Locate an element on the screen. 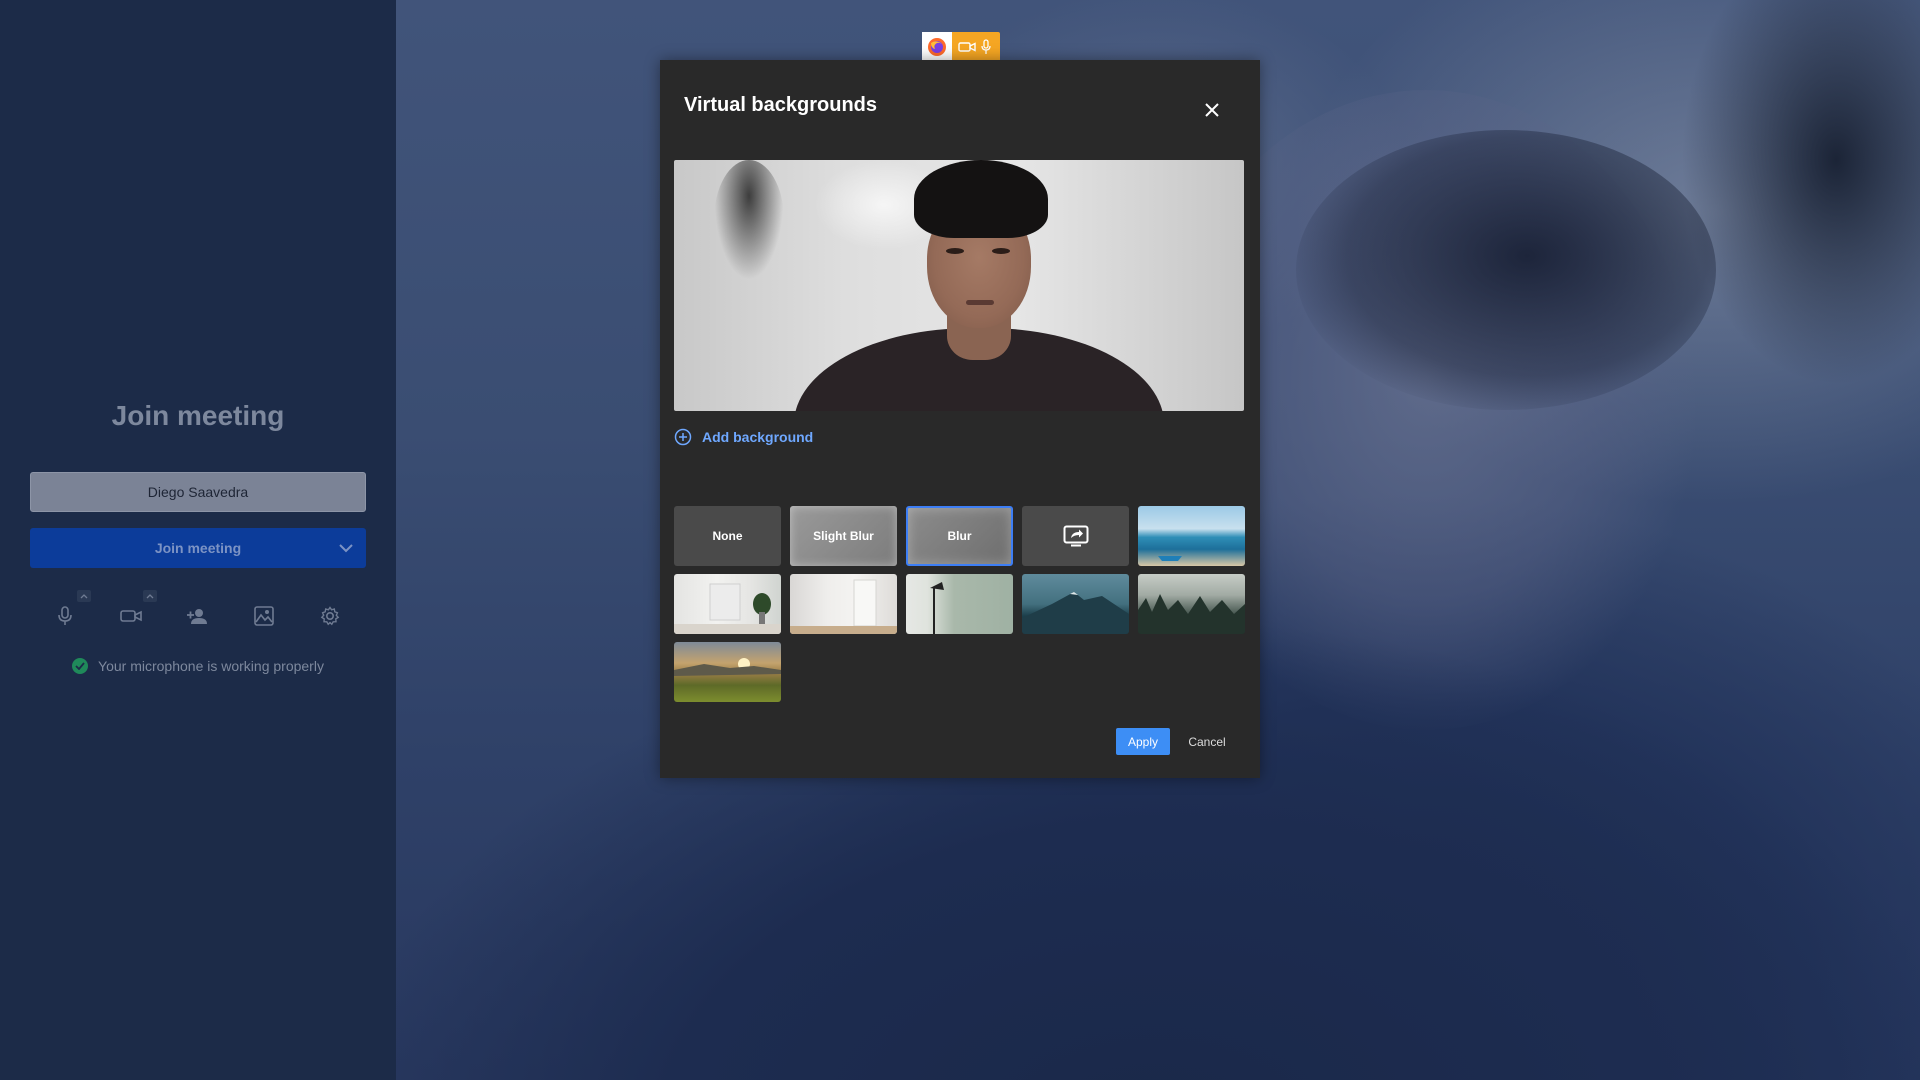 The image size is (1920, 1080). background-option-screen-share is located at coordinates (1075, 536).